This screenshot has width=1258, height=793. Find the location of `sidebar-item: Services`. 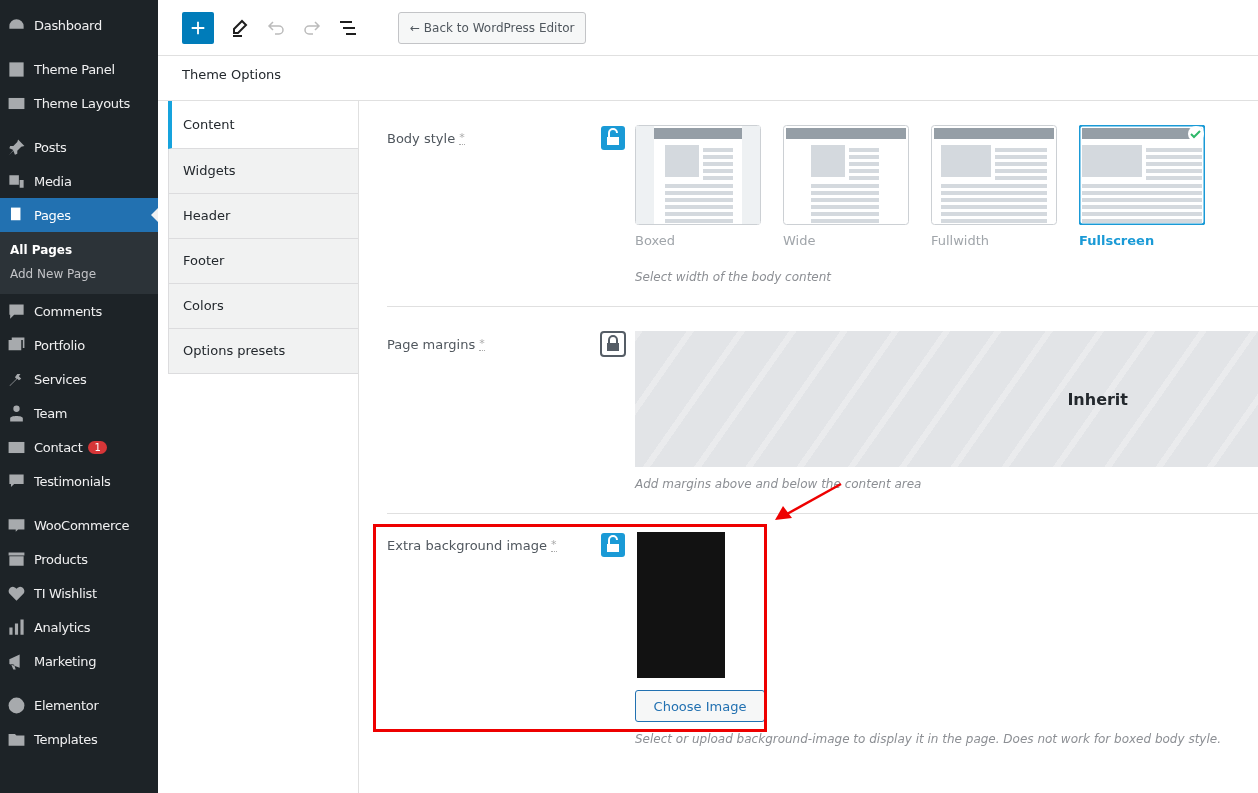

sidebar-item: Services is located at coordinates (79, 379).